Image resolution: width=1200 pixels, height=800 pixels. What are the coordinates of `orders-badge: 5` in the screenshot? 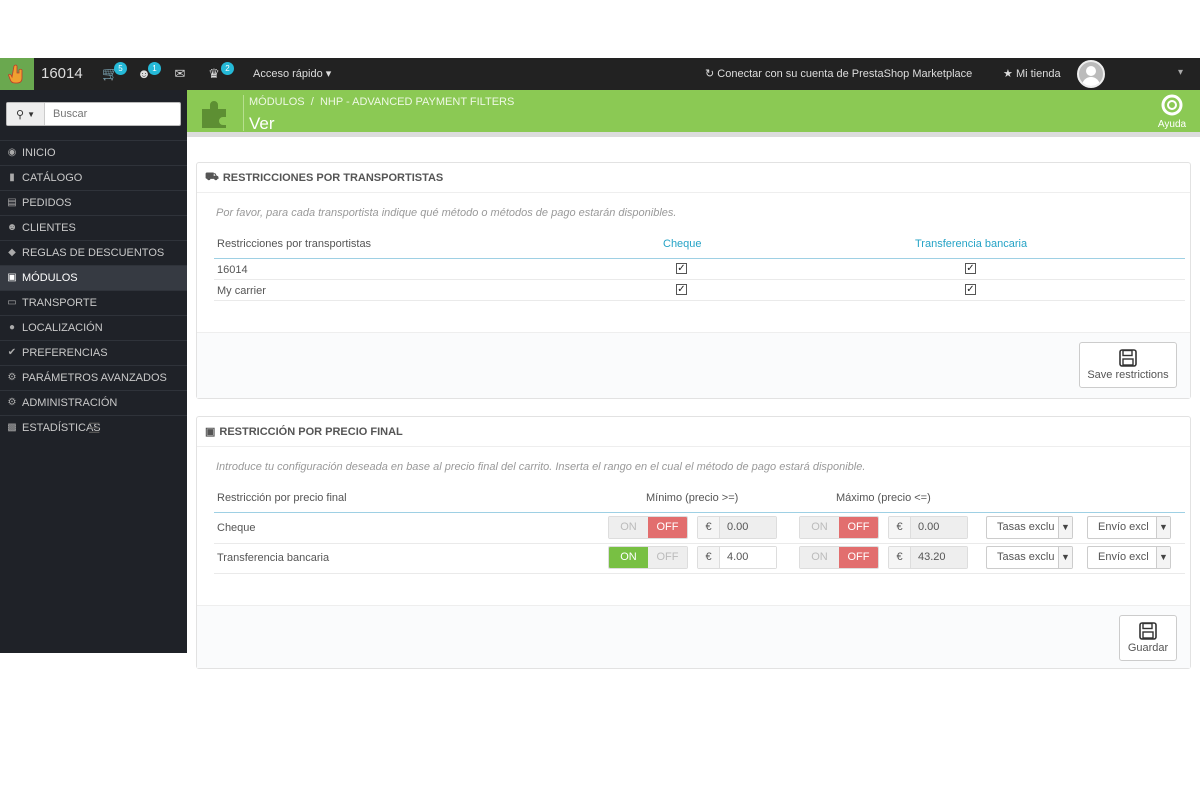 It's located at (120, 68).